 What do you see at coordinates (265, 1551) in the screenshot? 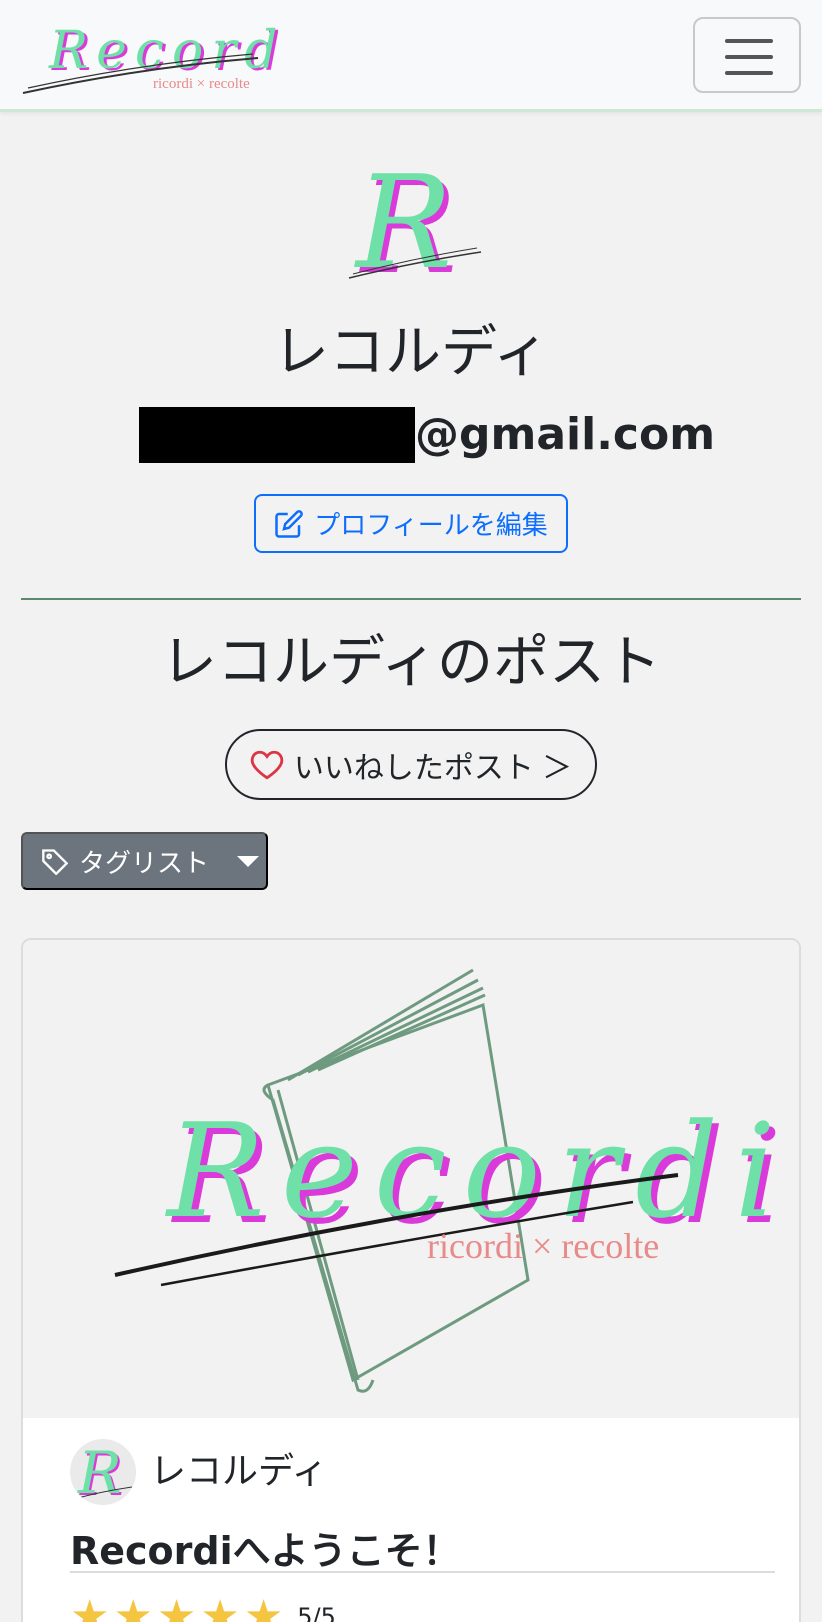
I see `post-title: Recordiへようこそ！` at bounding box center [265, 1551].